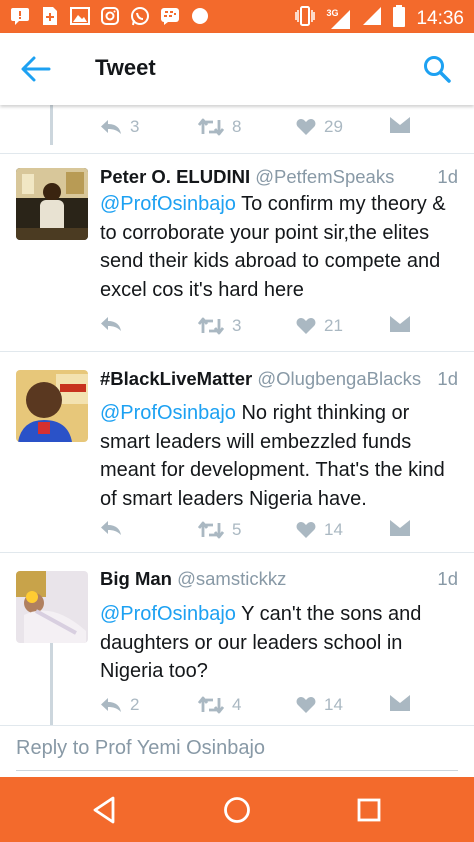 The image size is (474, 842). Describe the element at coordinates (125, 67) in the screenshot. I see `page-title: Tweet` at that location.